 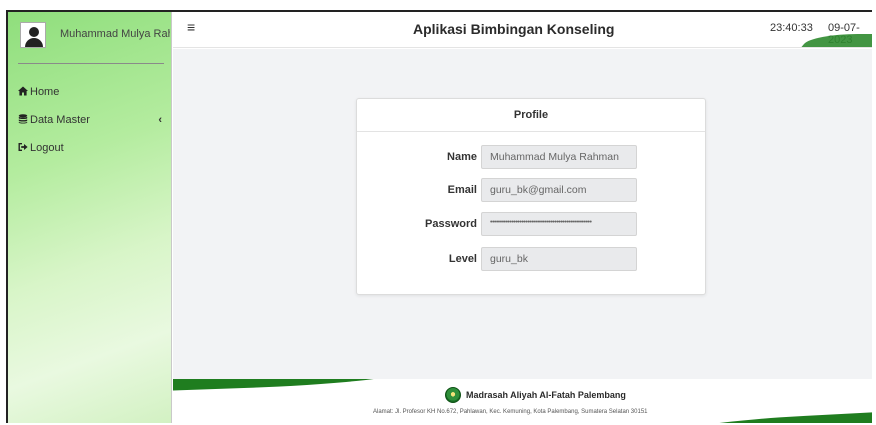 I want to click on footer-decoration-left, so click(x=288, y=385).